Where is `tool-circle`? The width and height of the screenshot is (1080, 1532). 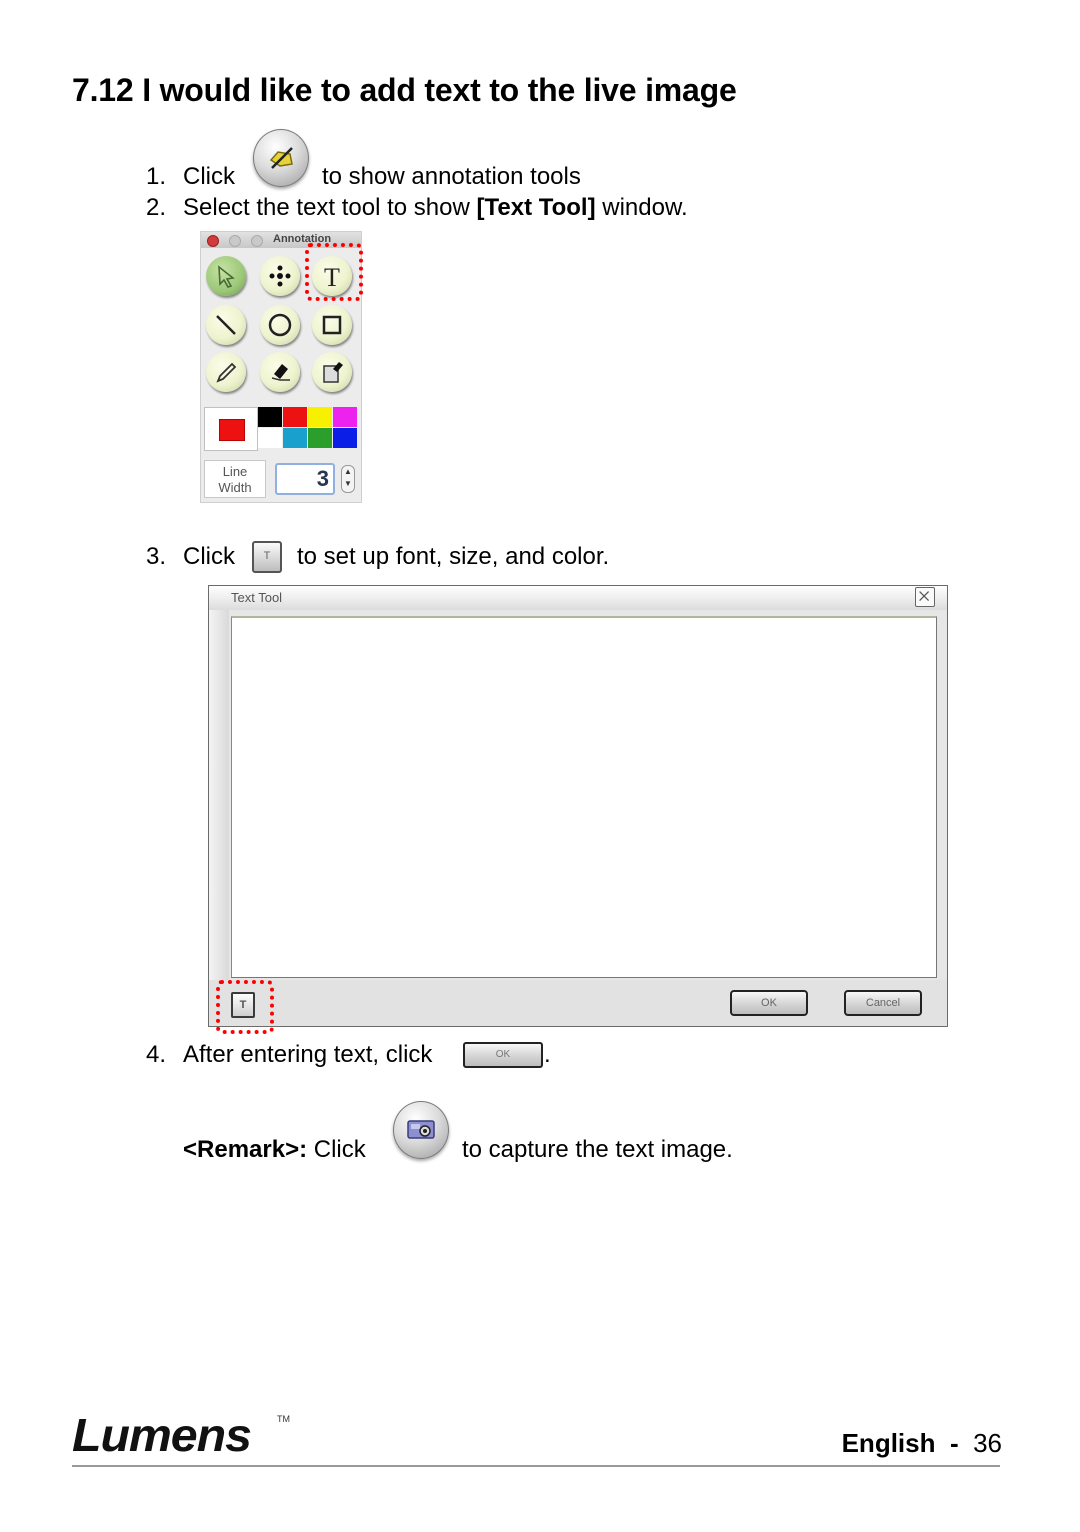
tool-circle is located at coordinates (280, 325).